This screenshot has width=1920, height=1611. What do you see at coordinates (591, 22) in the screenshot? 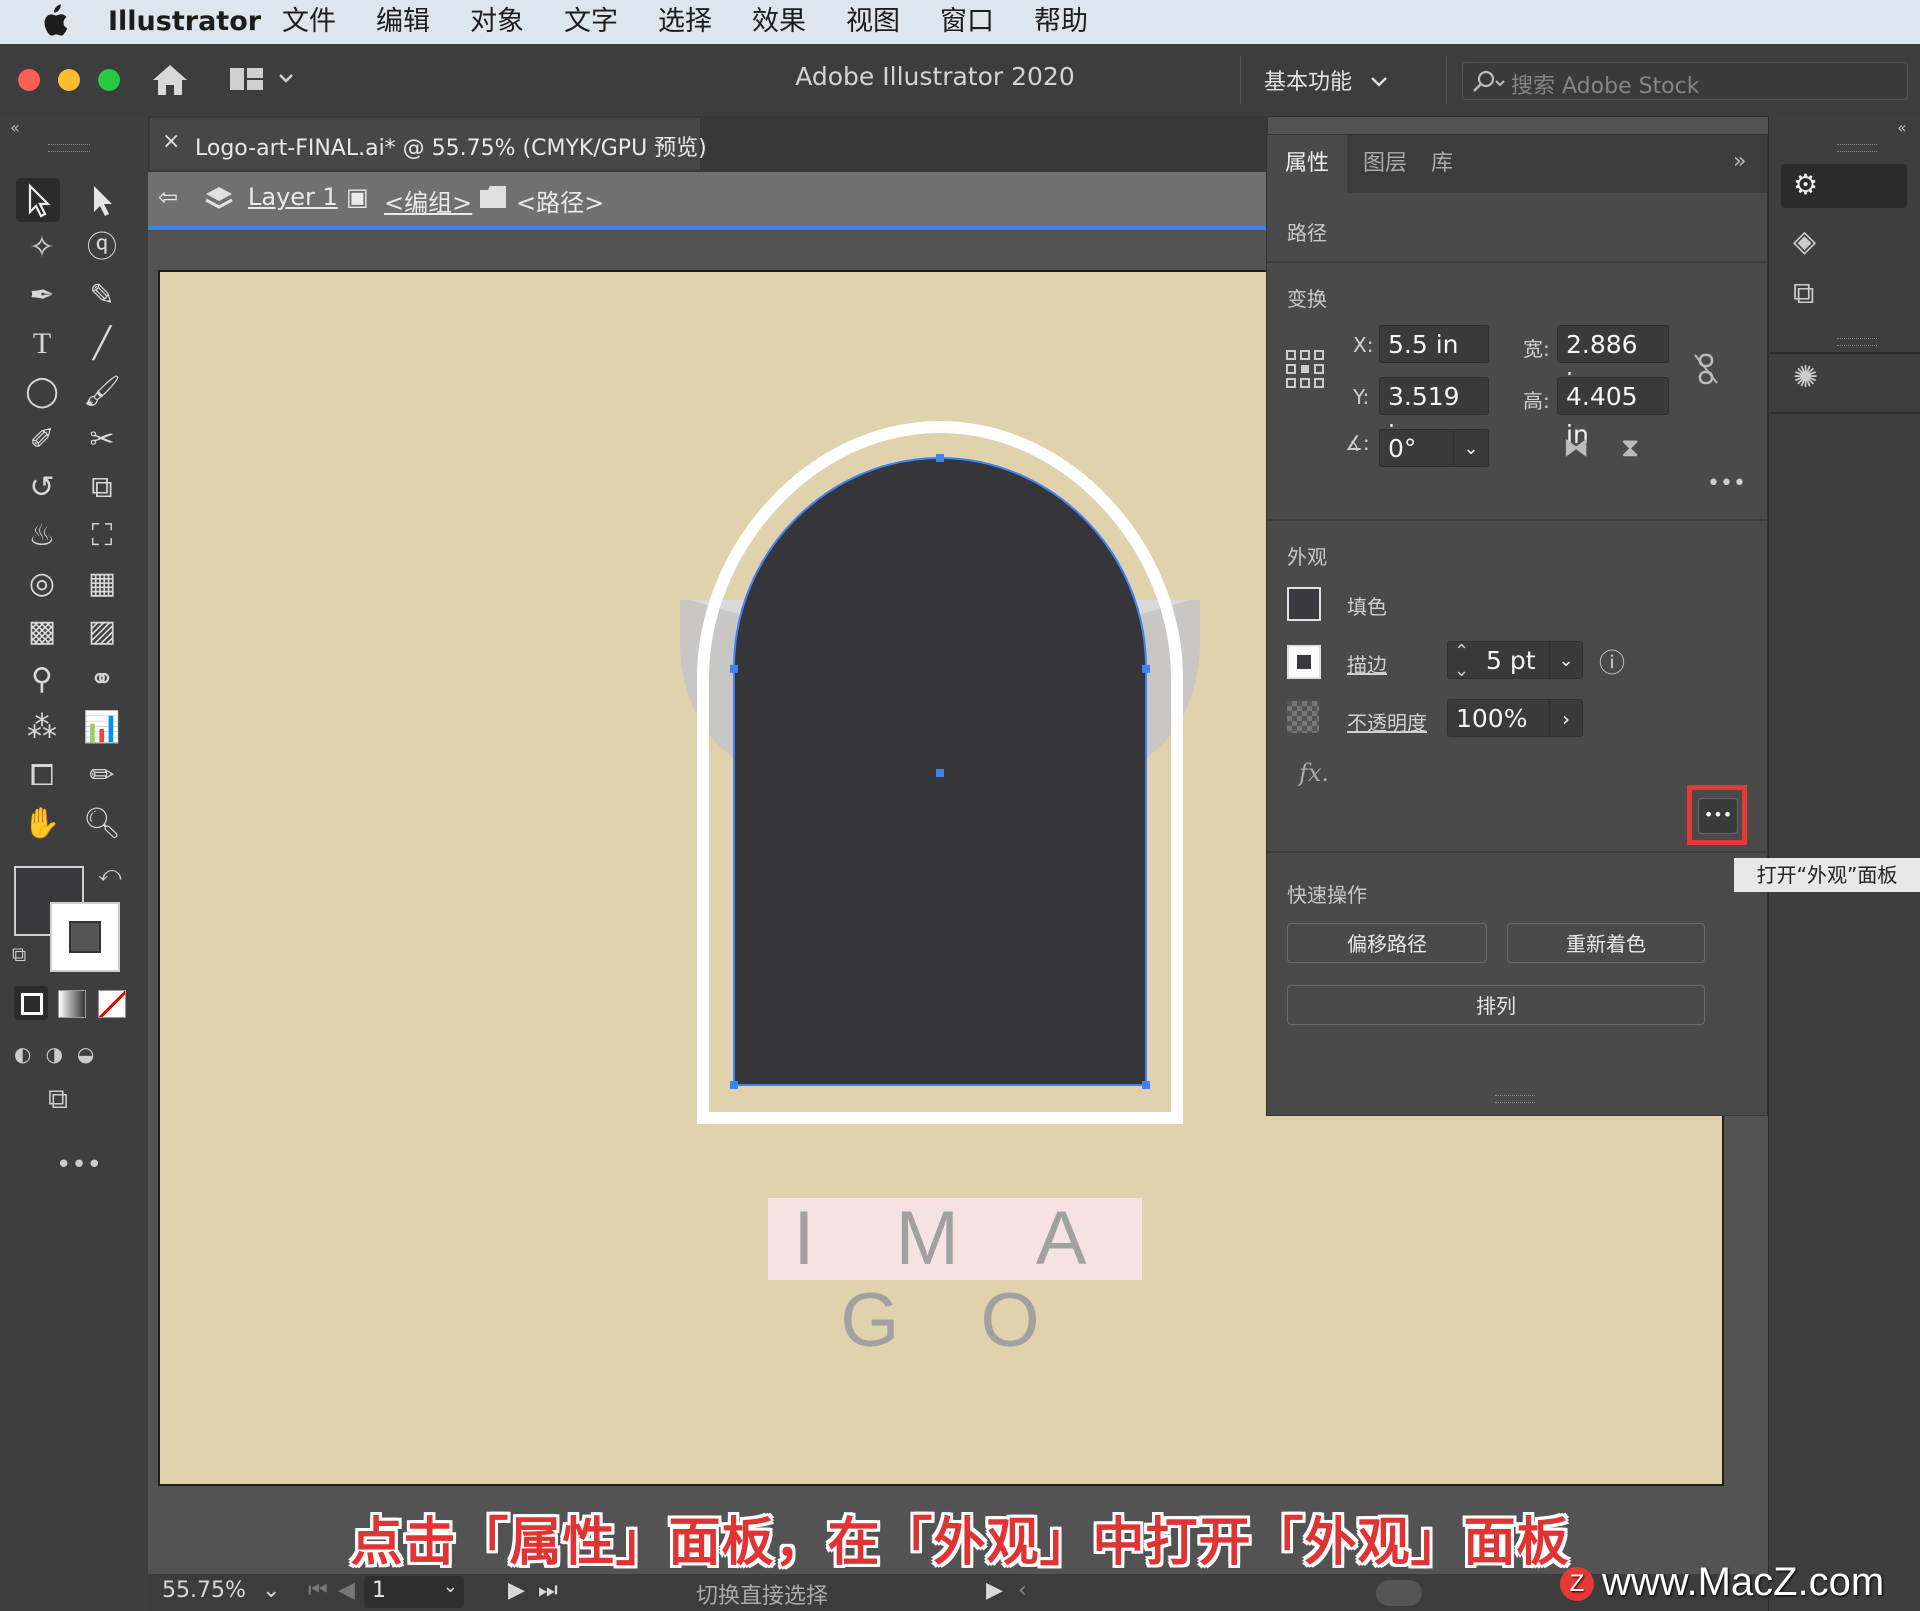
I see `menu-item-type: 文字` at bounding box center [591, 22].